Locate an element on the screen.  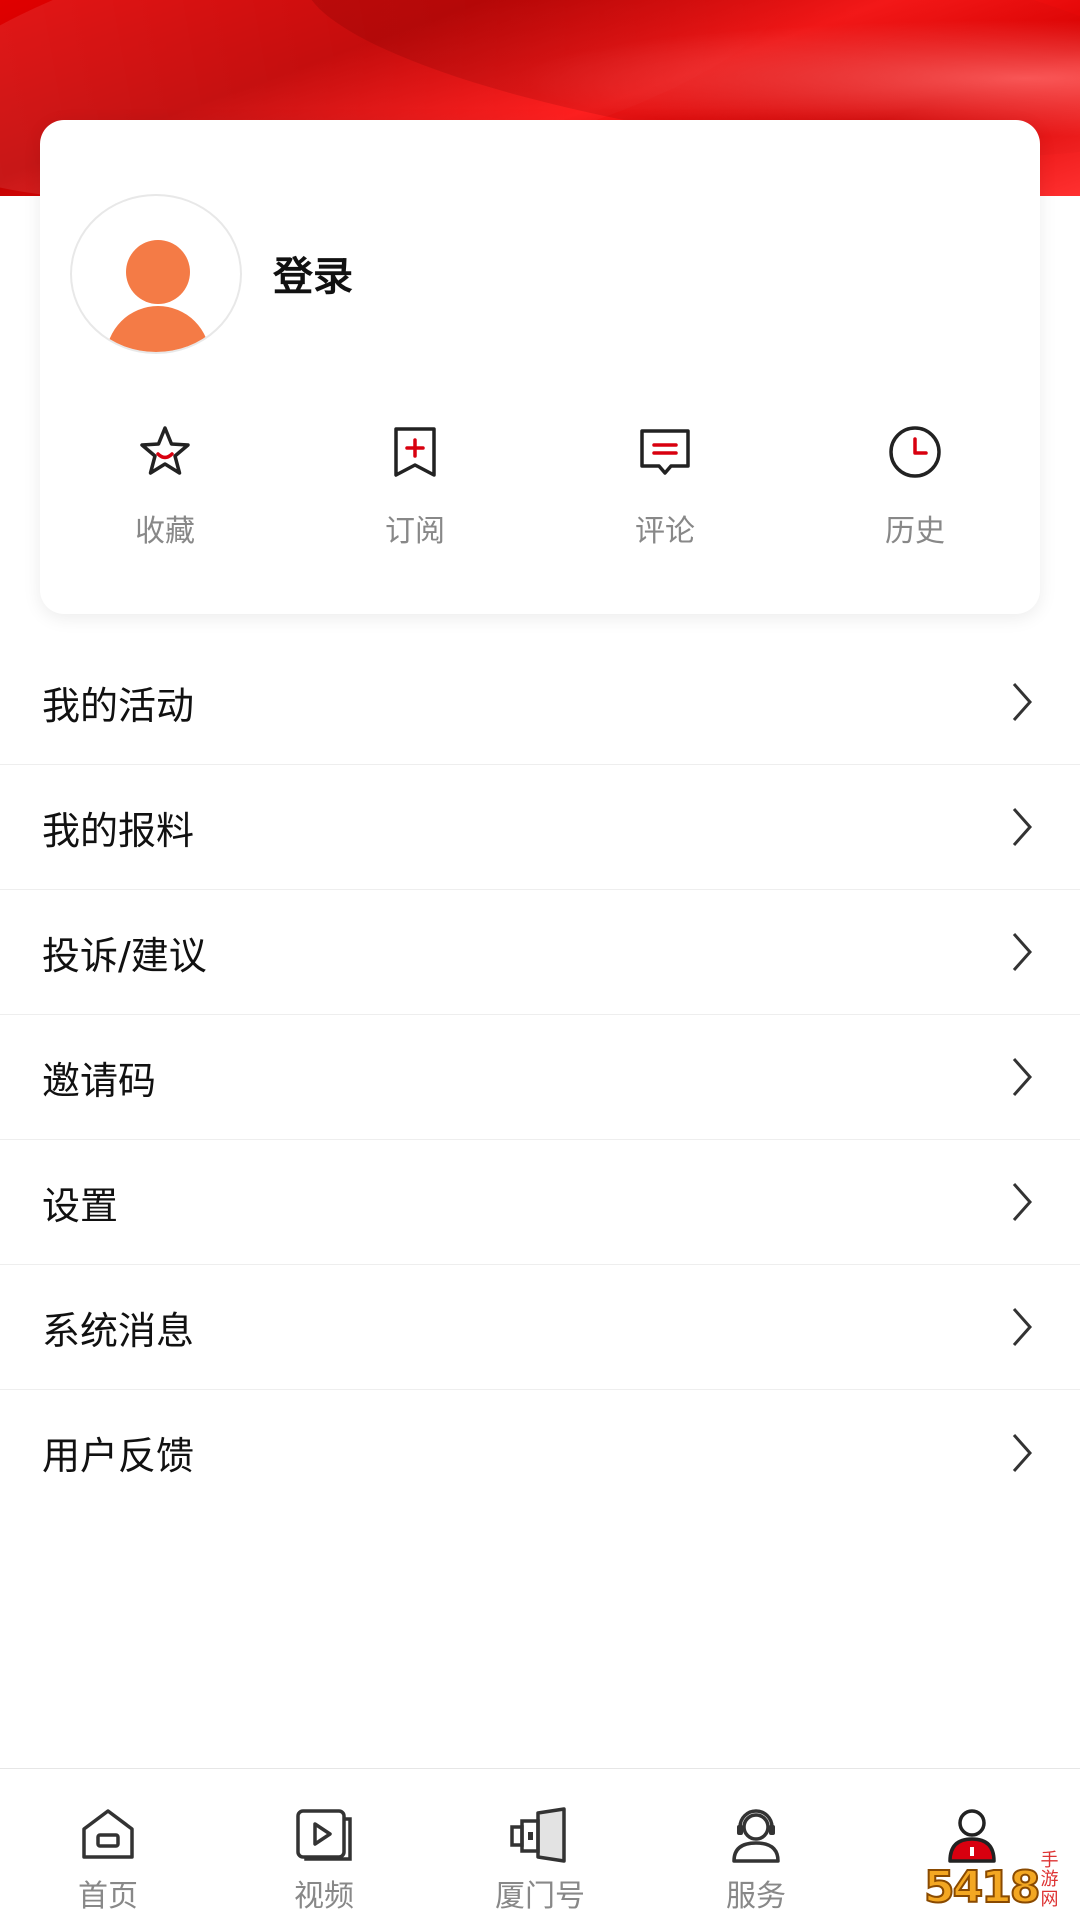
tab-label: 厦门号 is located at coordinates (540, 1896).